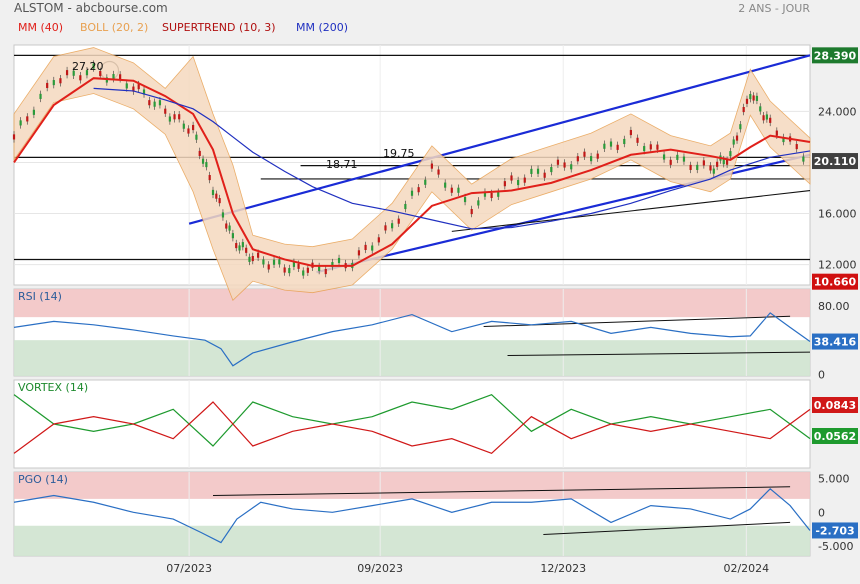  What do you see at coordinates (774, 8) in the screenshot?
I see `period-label: 2 ANS - JOUR` at bounding box center [774, 8].